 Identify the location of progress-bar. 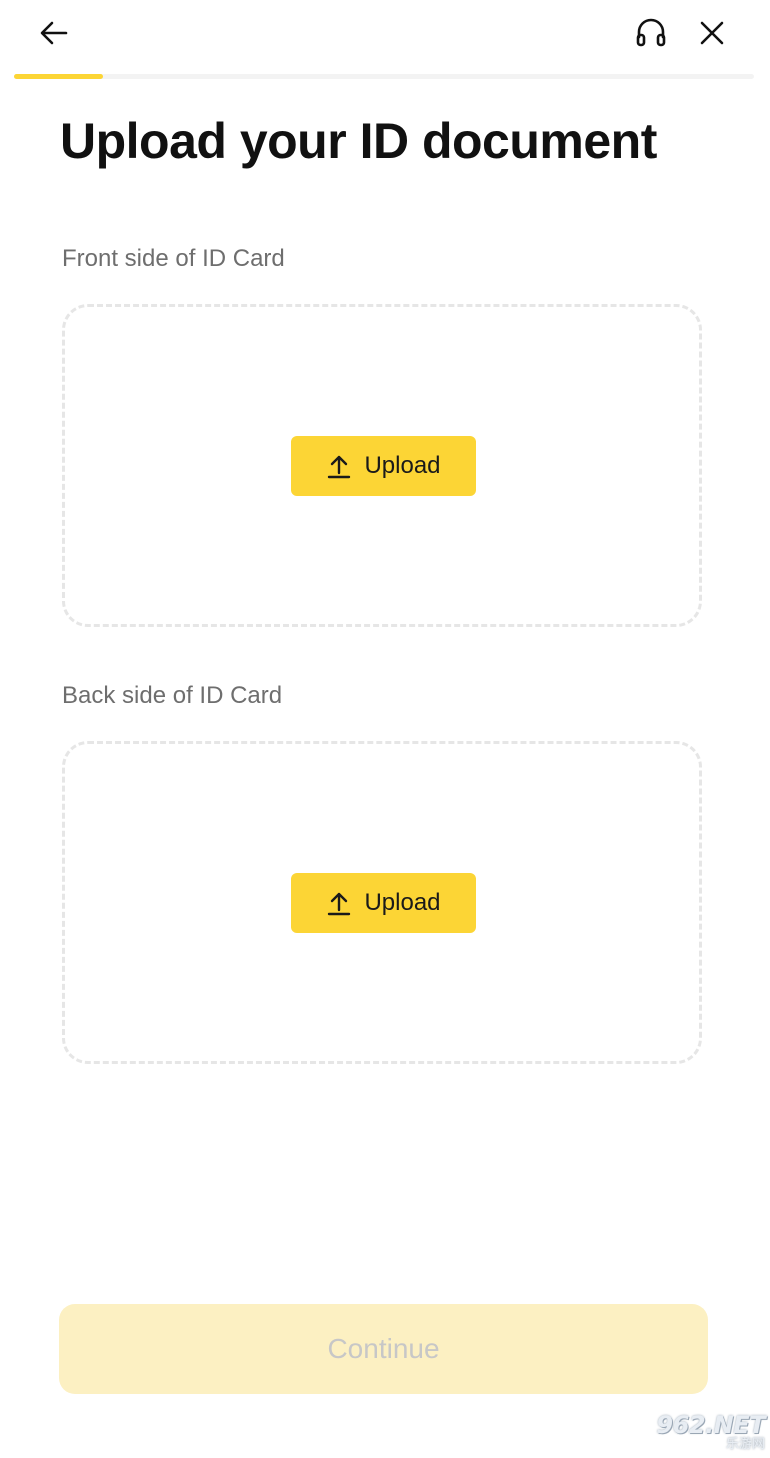
(384, 76).